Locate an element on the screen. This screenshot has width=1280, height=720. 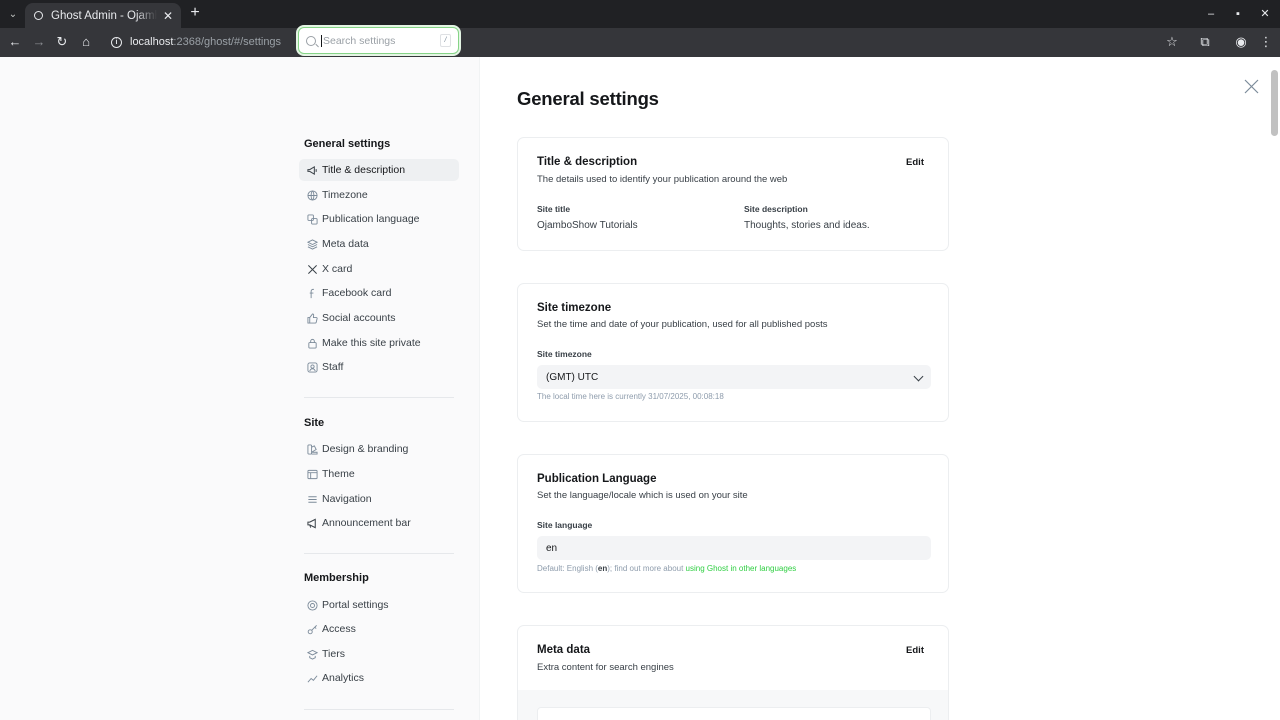
edit-meta-data-button: Edit is located at coordinates (915, 650).